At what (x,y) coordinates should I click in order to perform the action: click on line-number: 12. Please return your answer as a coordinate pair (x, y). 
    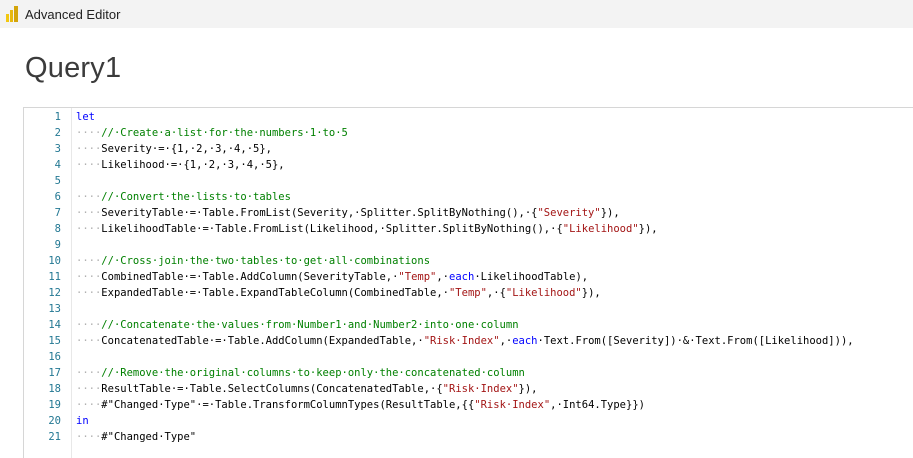
    Looking at the image, I should click on (54, 293).